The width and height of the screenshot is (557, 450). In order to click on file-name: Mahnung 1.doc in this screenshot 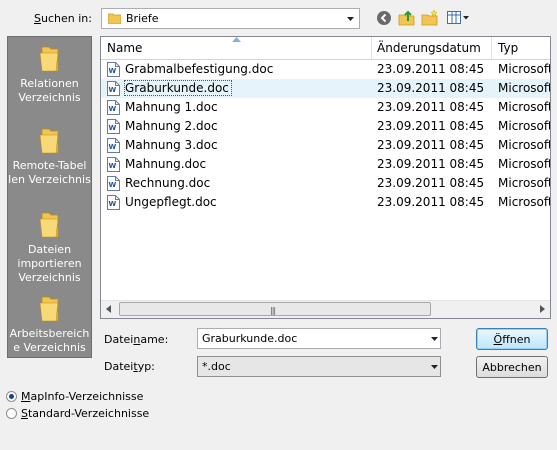, I will do `click(171, 107)`.